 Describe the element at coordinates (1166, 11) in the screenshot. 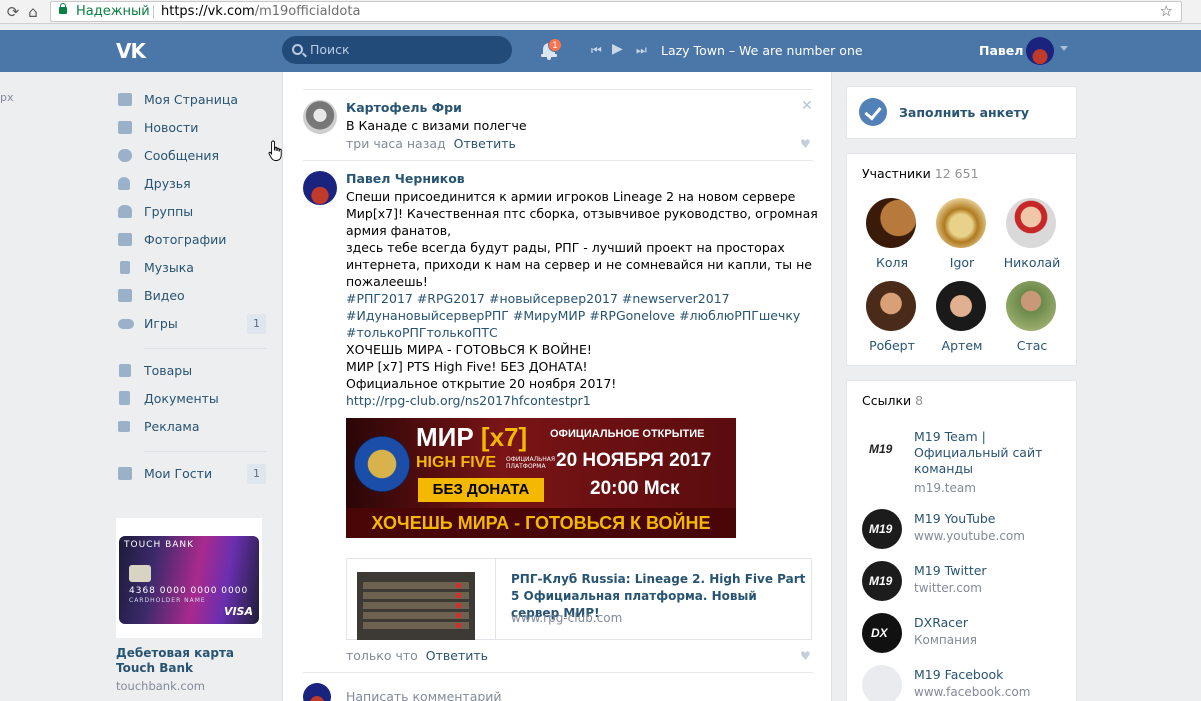

I see `bookmark-star-icon: ☆` at that location.